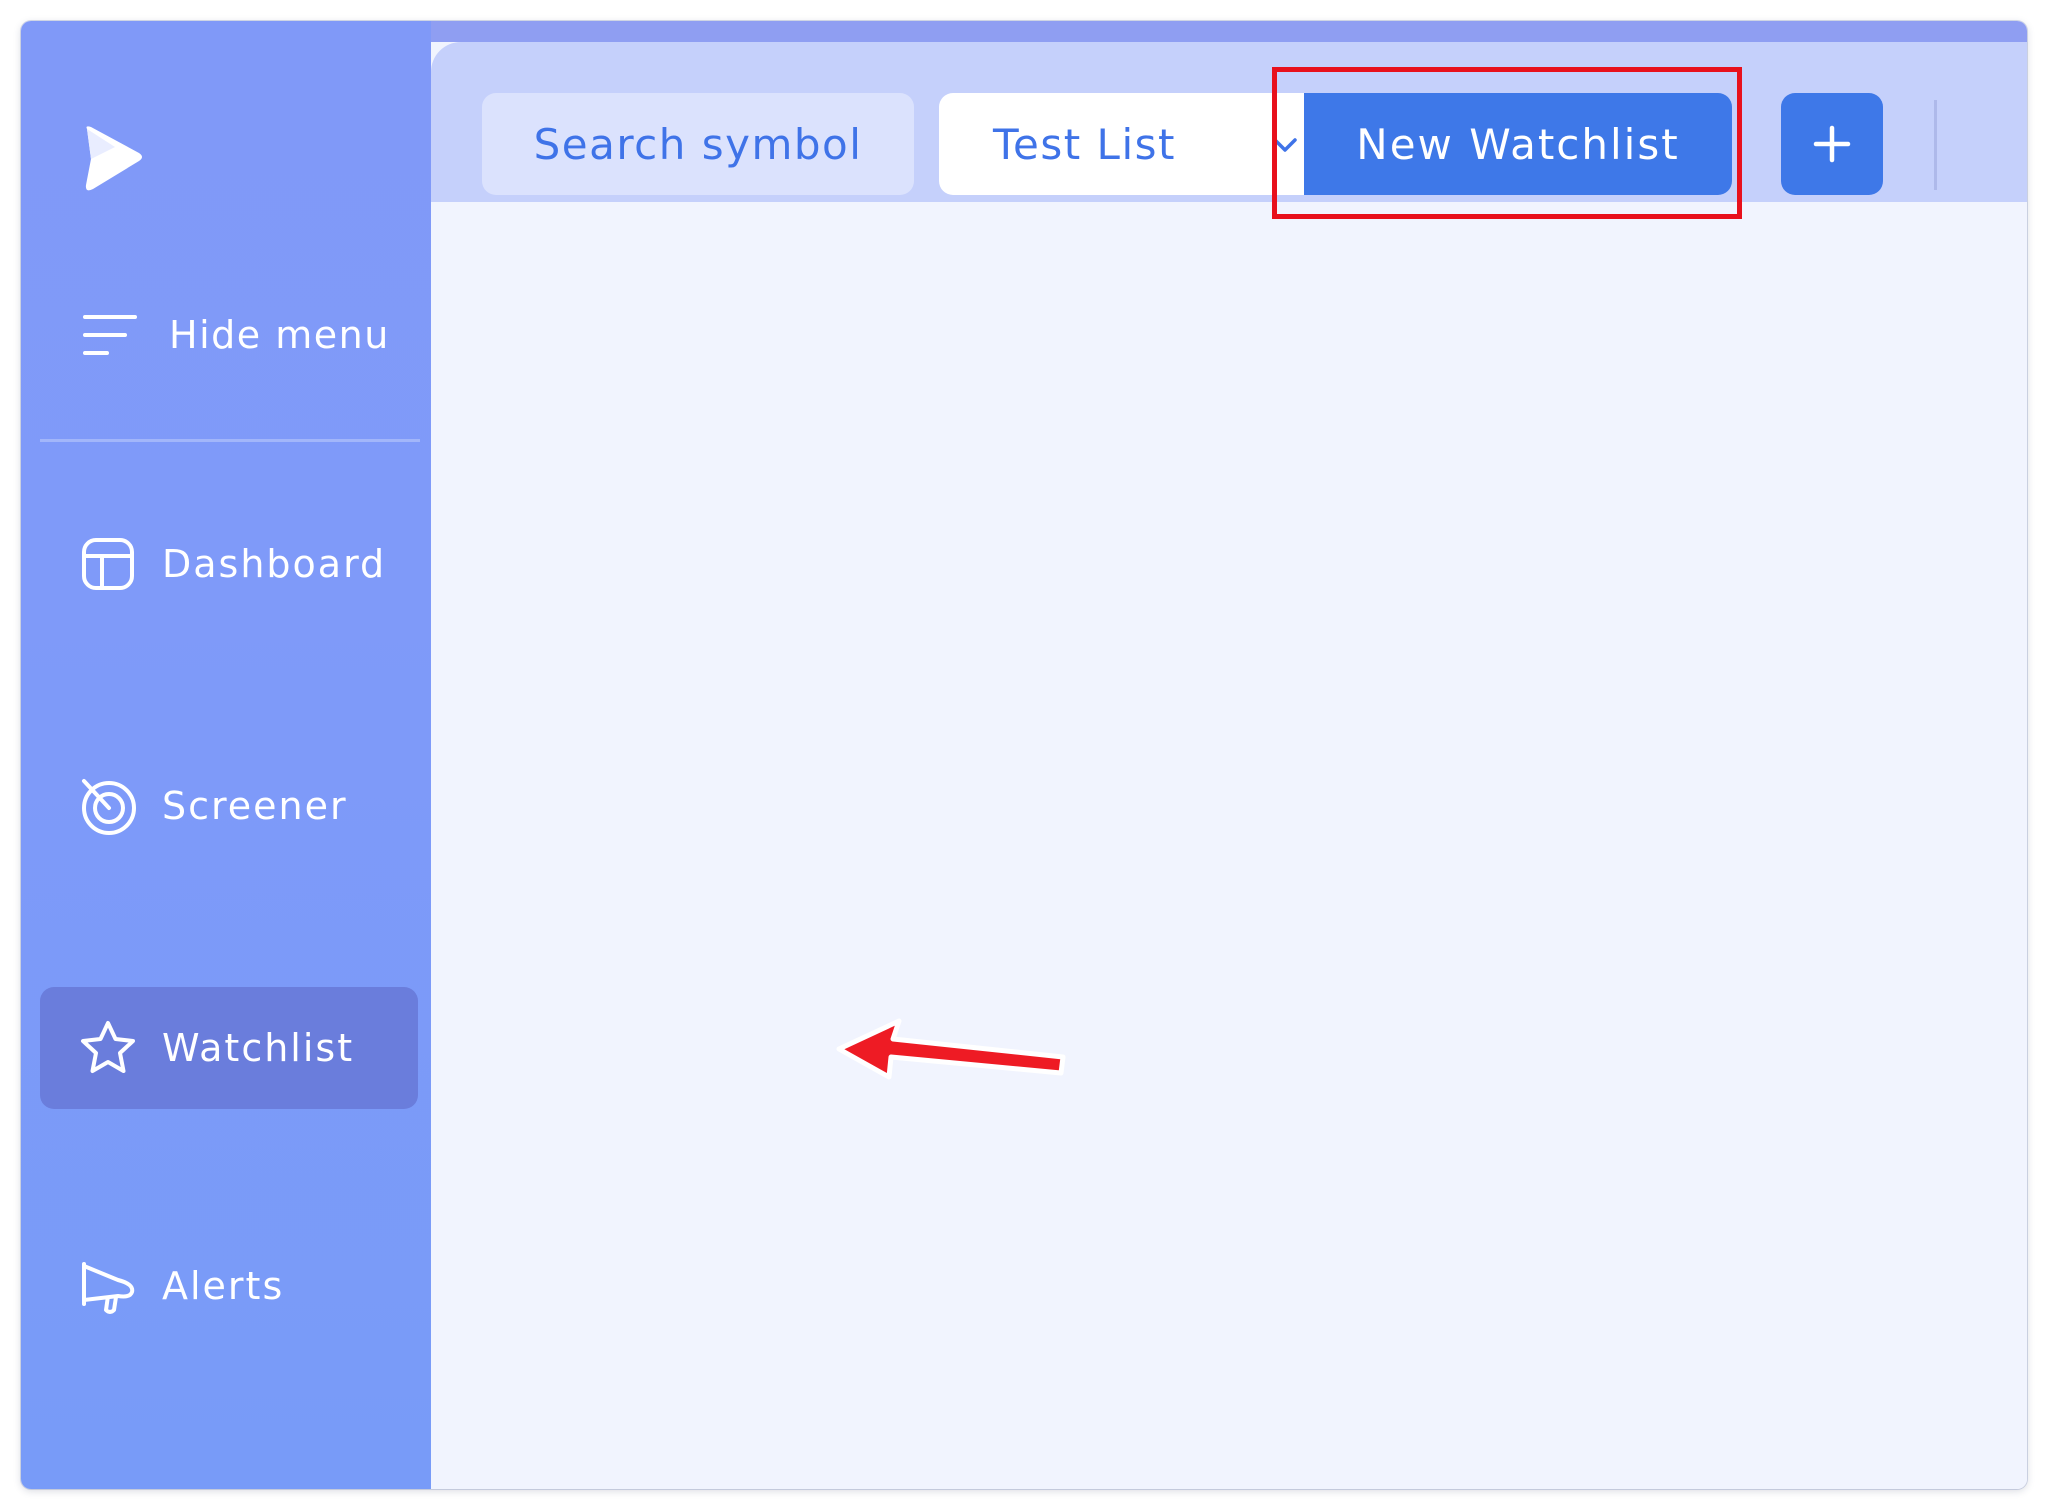 Image resolution: width=2048 pixels, height=1510 pixels. Describe the element at coordinates (1285, 145) in the screenshot. I see `chevron-down-icon` at that location.